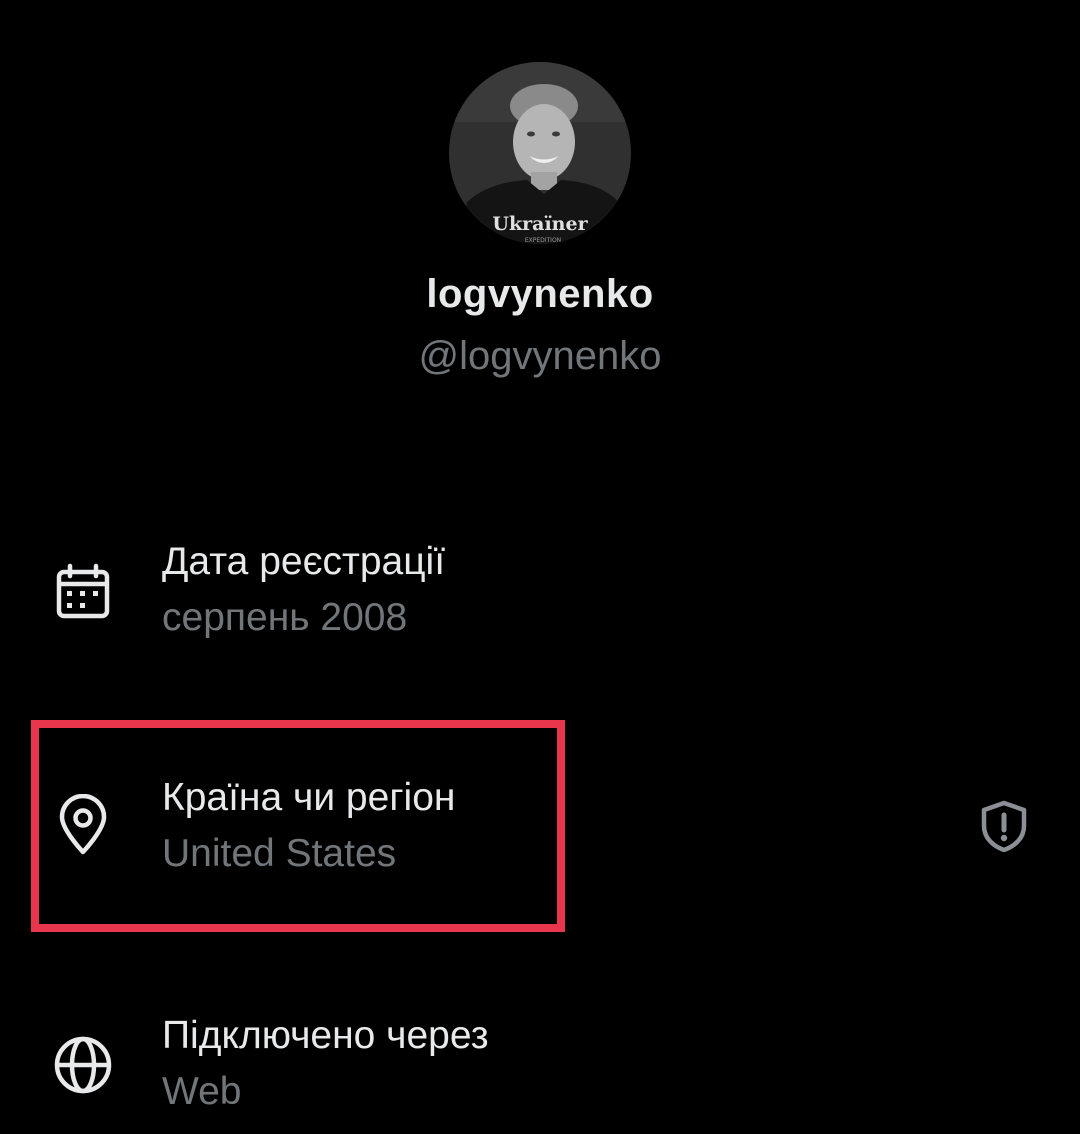  What do you see at coordinates (540, 595) in the screenshot?
I see `joined-date-row: Дата реєстрації серпень 2008` at bounding box center [540, 595].